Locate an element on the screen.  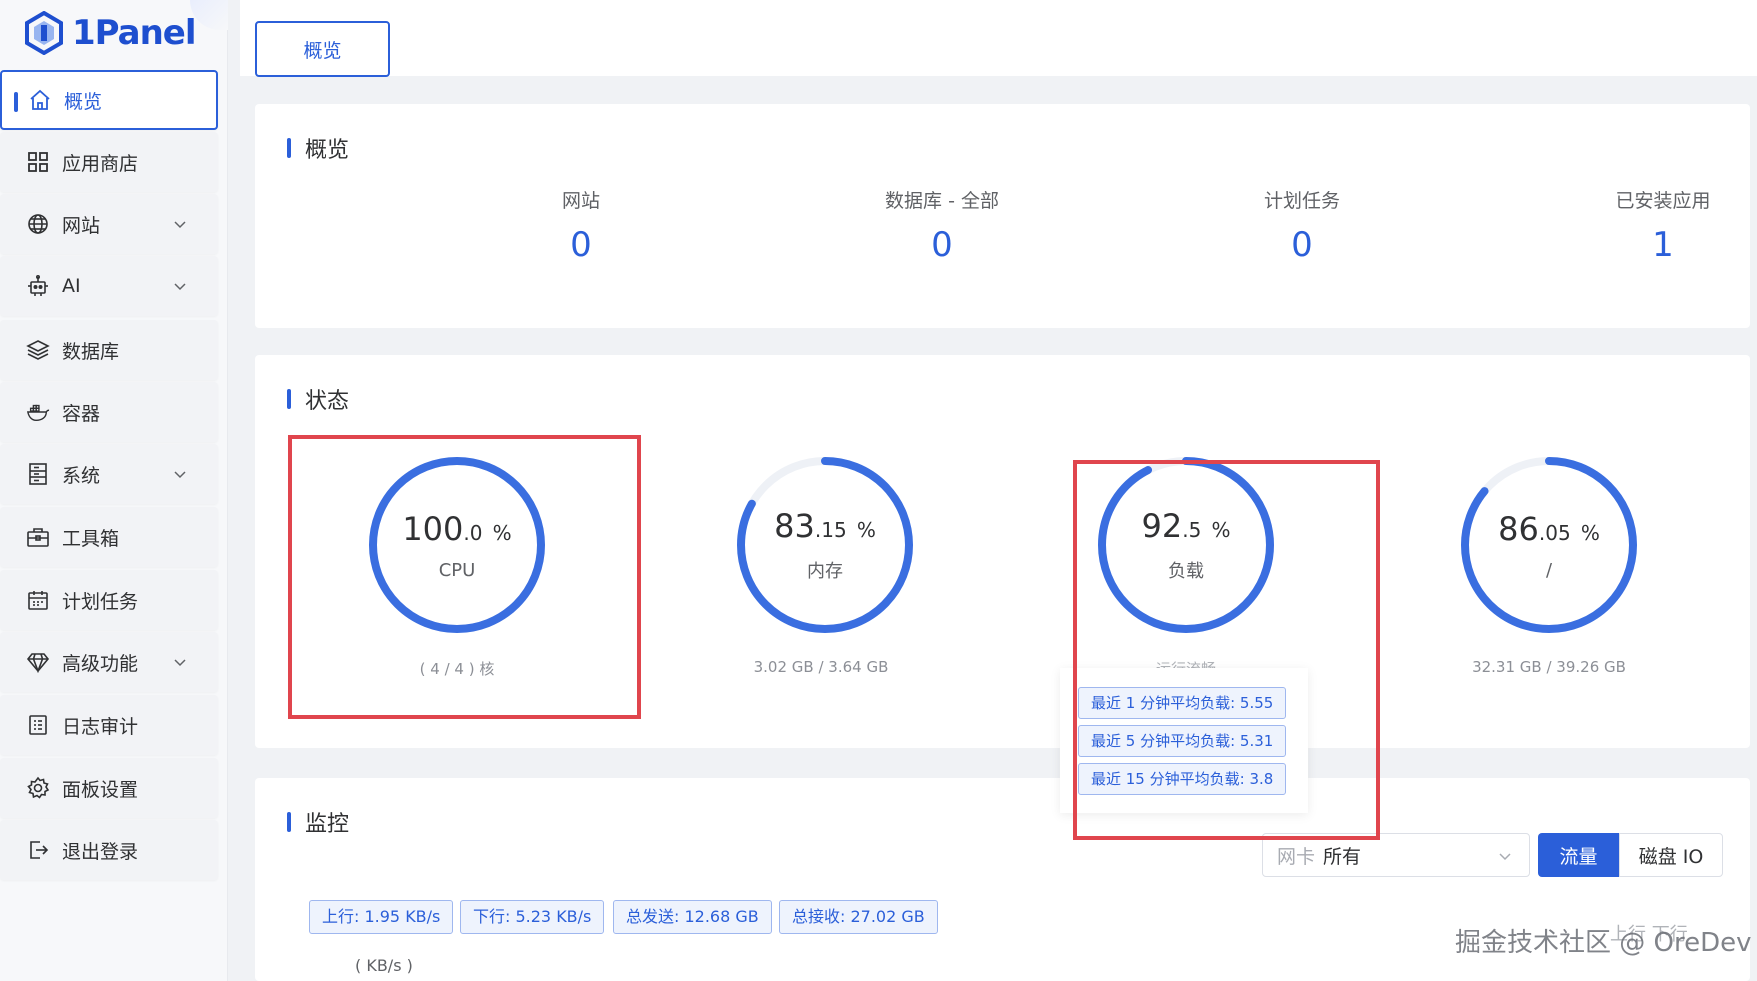
sidebar-item-database: 数据库 is located at coordinates (109, 350).